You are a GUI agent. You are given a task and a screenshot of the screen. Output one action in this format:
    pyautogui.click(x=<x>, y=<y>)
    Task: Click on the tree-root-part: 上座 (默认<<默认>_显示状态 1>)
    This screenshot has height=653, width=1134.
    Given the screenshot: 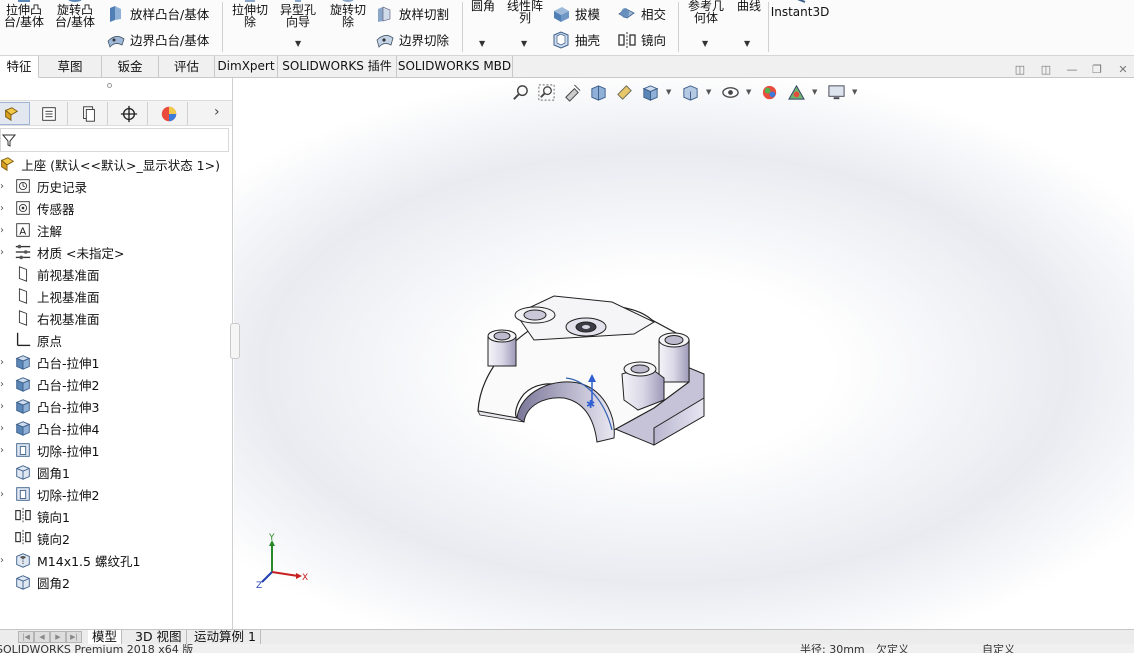 What is the action you would take?
    pyautogui.click(x=110, y=164)
    